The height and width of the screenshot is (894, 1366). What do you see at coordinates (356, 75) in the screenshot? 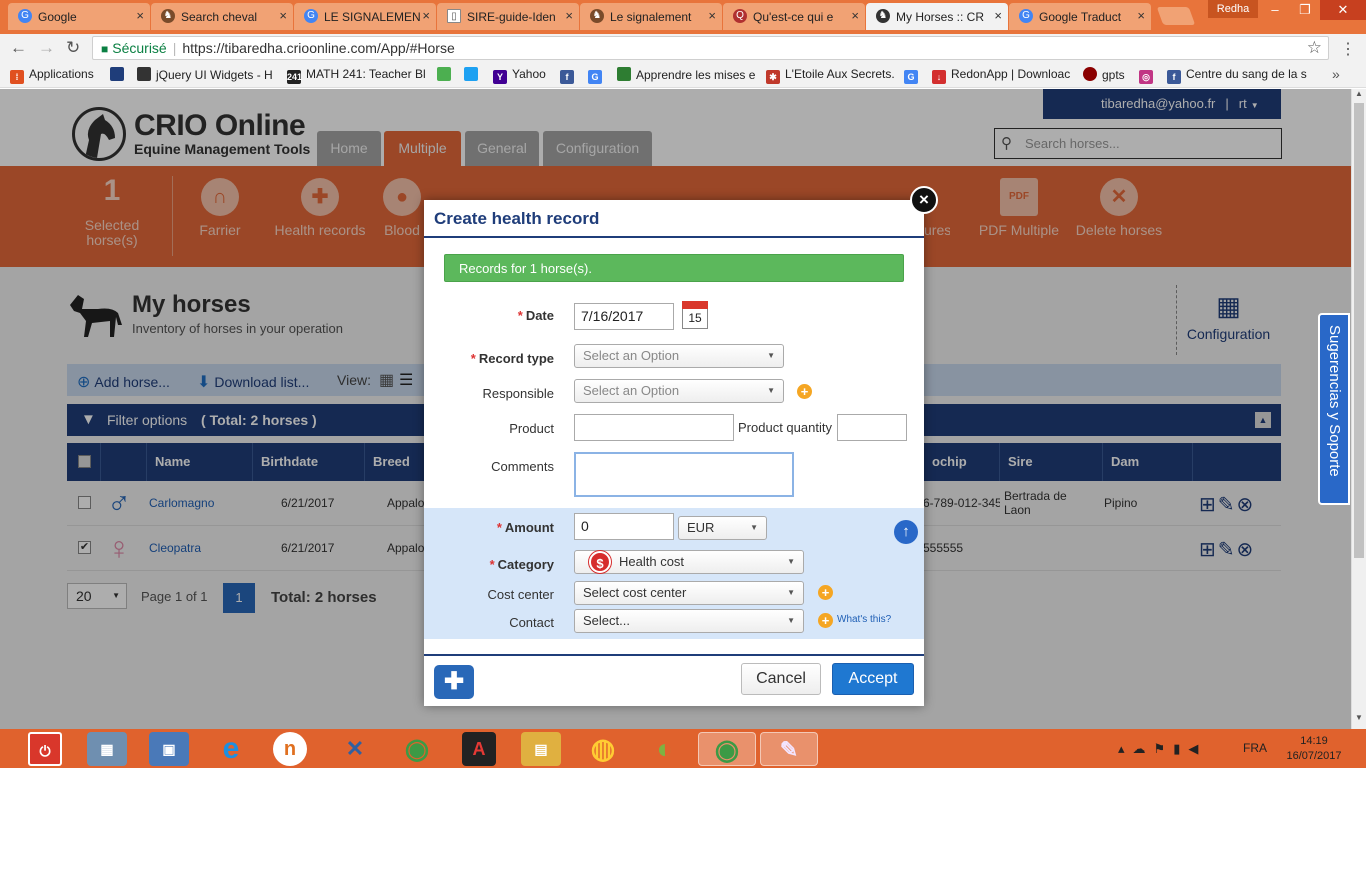
I see `bookmark-item: 241 MATH 241: Teacher Bl` at bounding box center [356, 75].